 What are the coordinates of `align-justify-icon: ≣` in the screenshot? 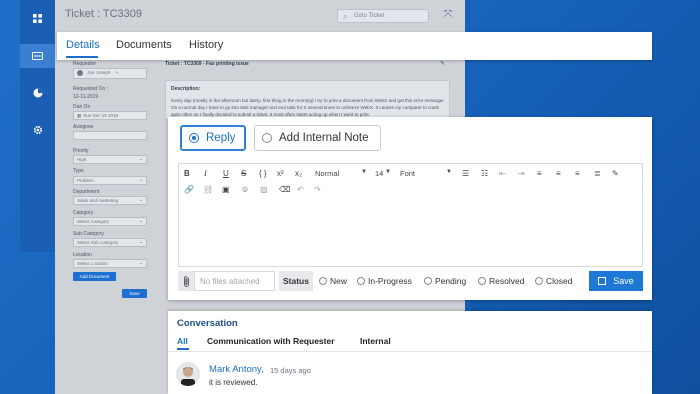 It's located at (597, 174).